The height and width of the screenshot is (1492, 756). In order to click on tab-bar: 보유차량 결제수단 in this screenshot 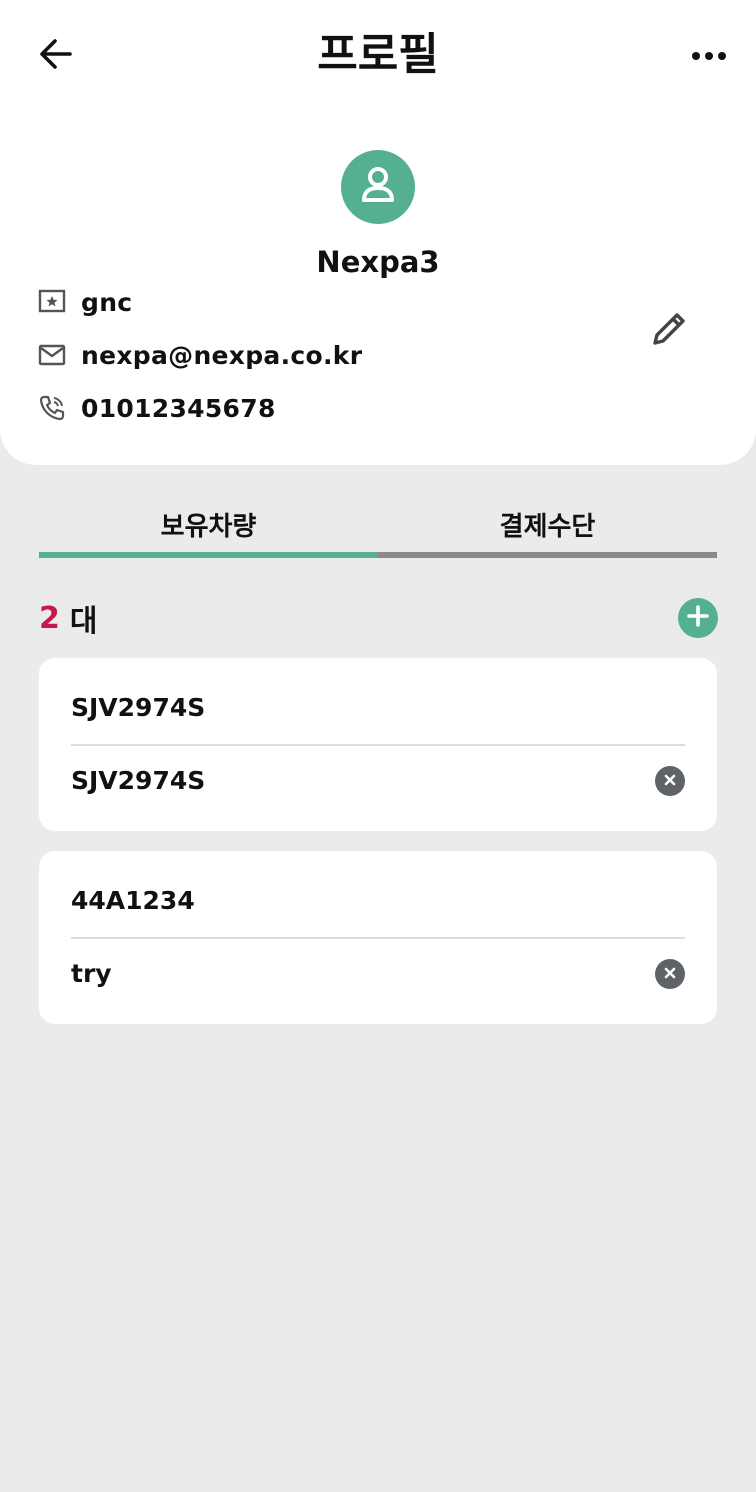, I will do `click(378, 530)`.